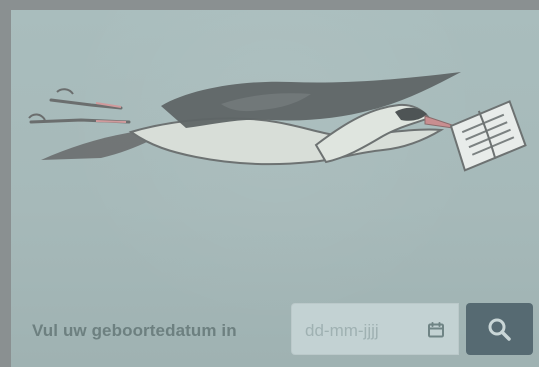  Describe the element at coordinates (342, 330) in the screenshot. I see `birthdate-placeholder: dd-mm-jjjj` at that location.